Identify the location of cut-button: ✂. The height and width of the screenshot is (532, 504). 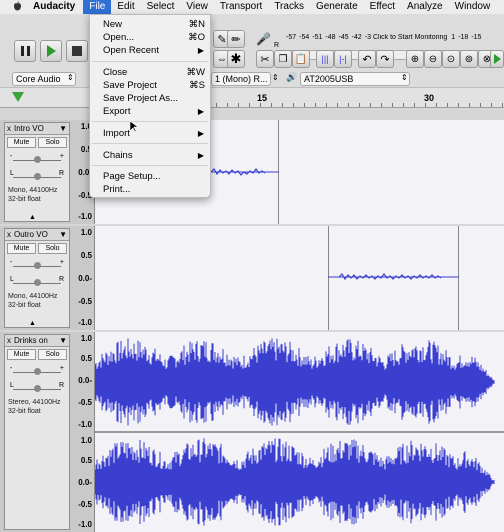
(265, 59).